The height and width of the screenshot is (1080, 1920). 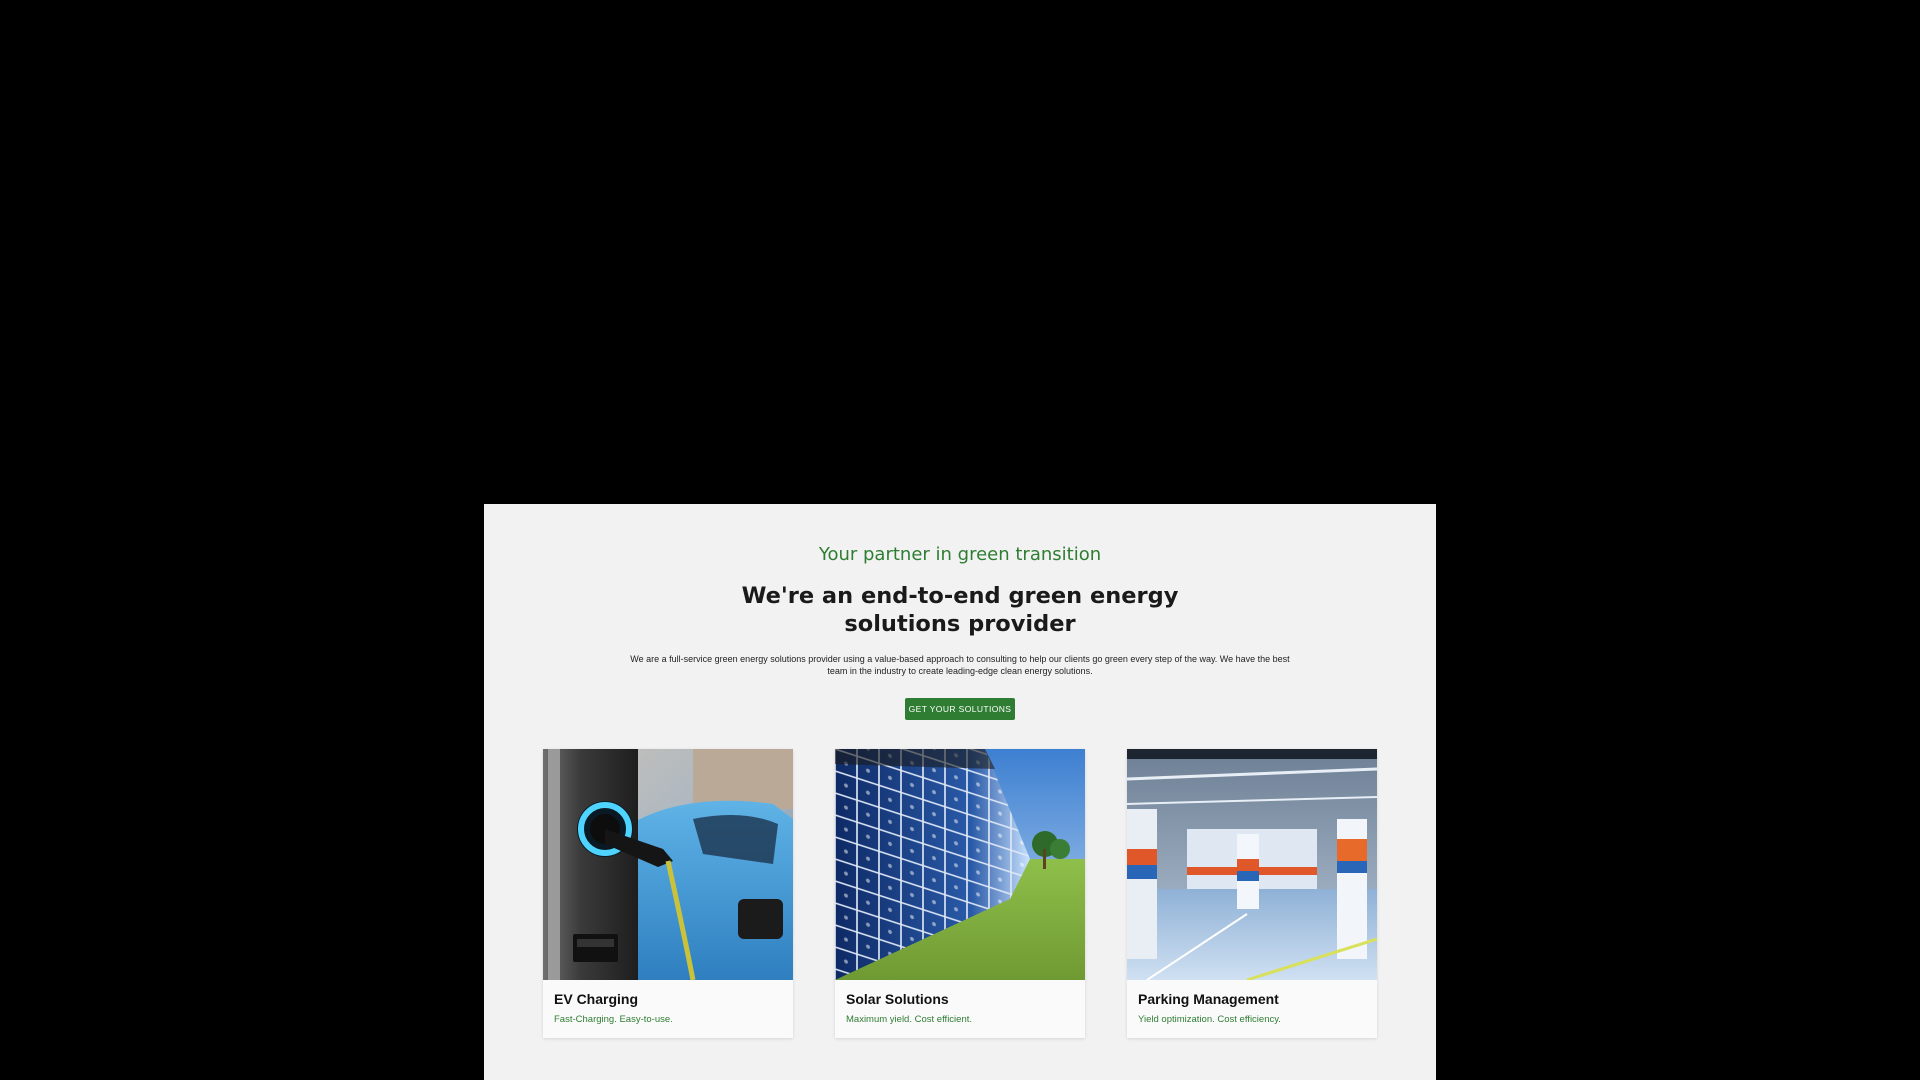 I want to click on card-ev-charging: EV Charging Fast-Charging. Easy-to-use., so click(x=668, y=893).